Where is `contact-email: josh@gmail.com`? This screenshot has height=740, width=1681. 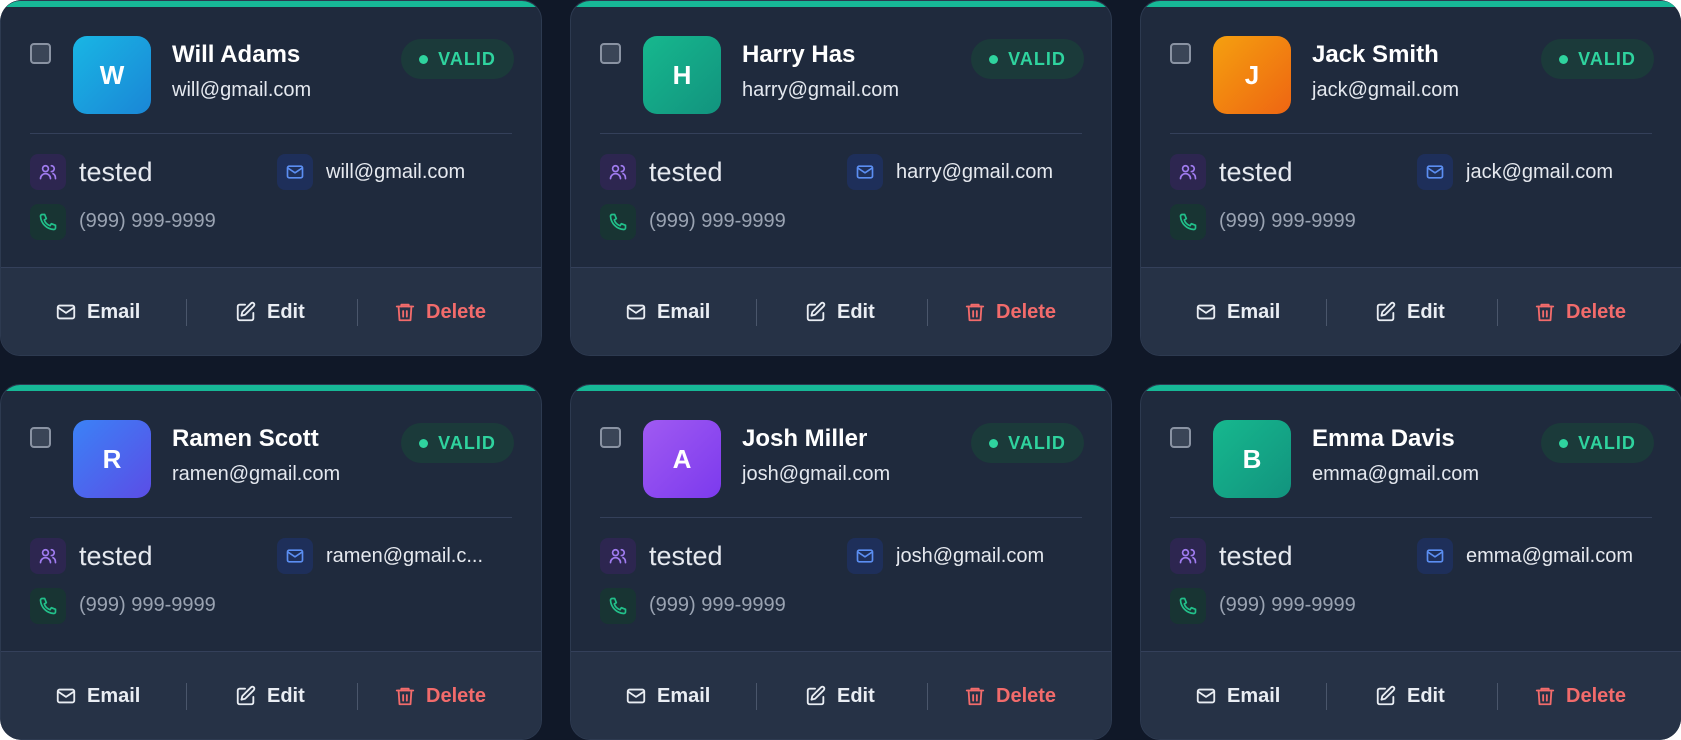 contact-email: josh@gmail.com is located at coordinates (816, 474).